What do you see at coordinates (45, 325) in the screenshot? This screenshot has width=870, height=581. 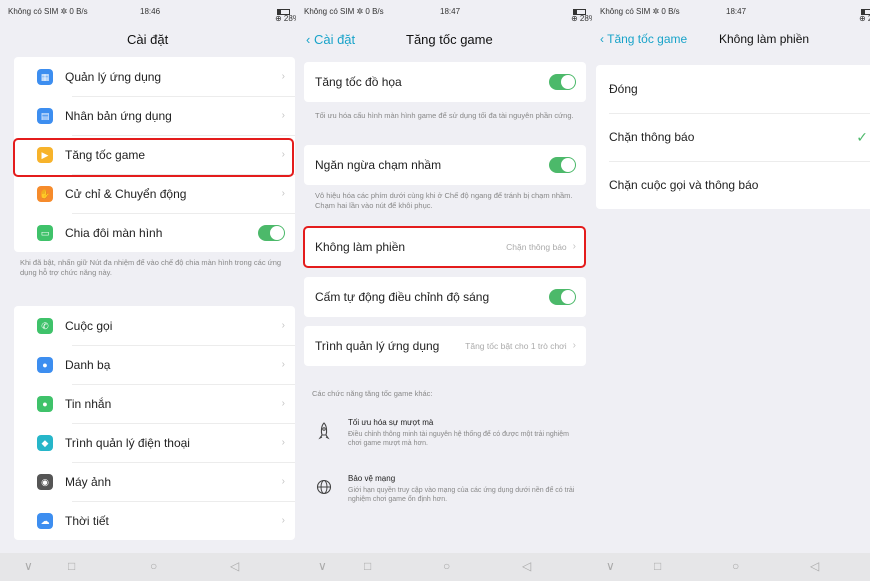 I see `phone-icon: ✆` at bounding box center [45, 325].